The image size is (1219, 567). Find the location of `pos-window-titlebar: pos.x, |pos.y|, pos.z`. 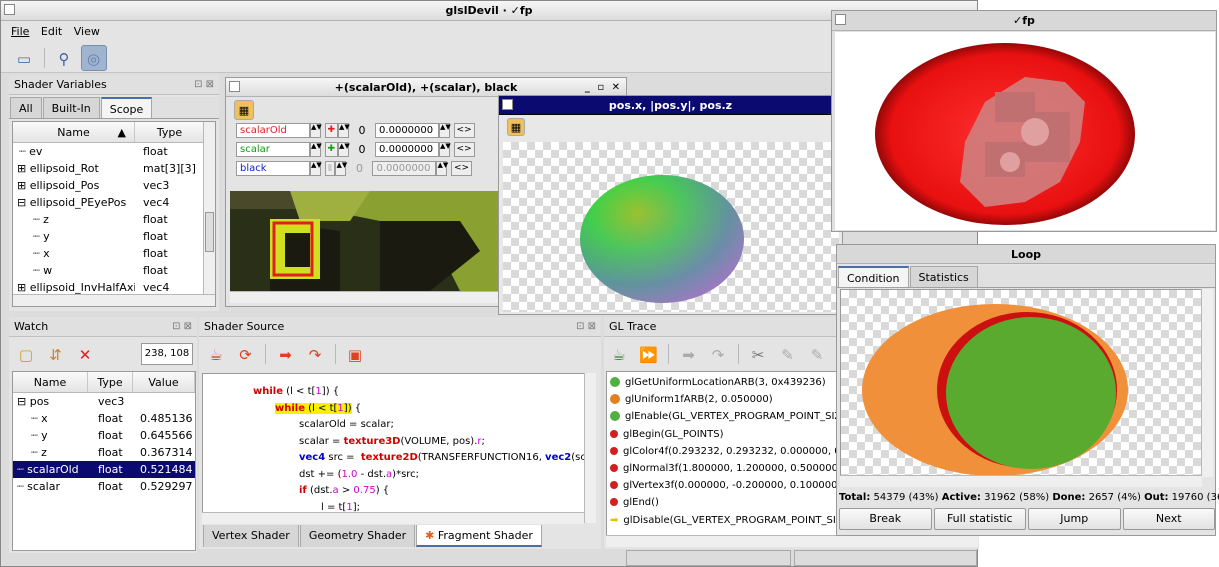

pos-window-titlebar: pos.x, |pos.y|, pos.z is located at coordinates (670, 105).